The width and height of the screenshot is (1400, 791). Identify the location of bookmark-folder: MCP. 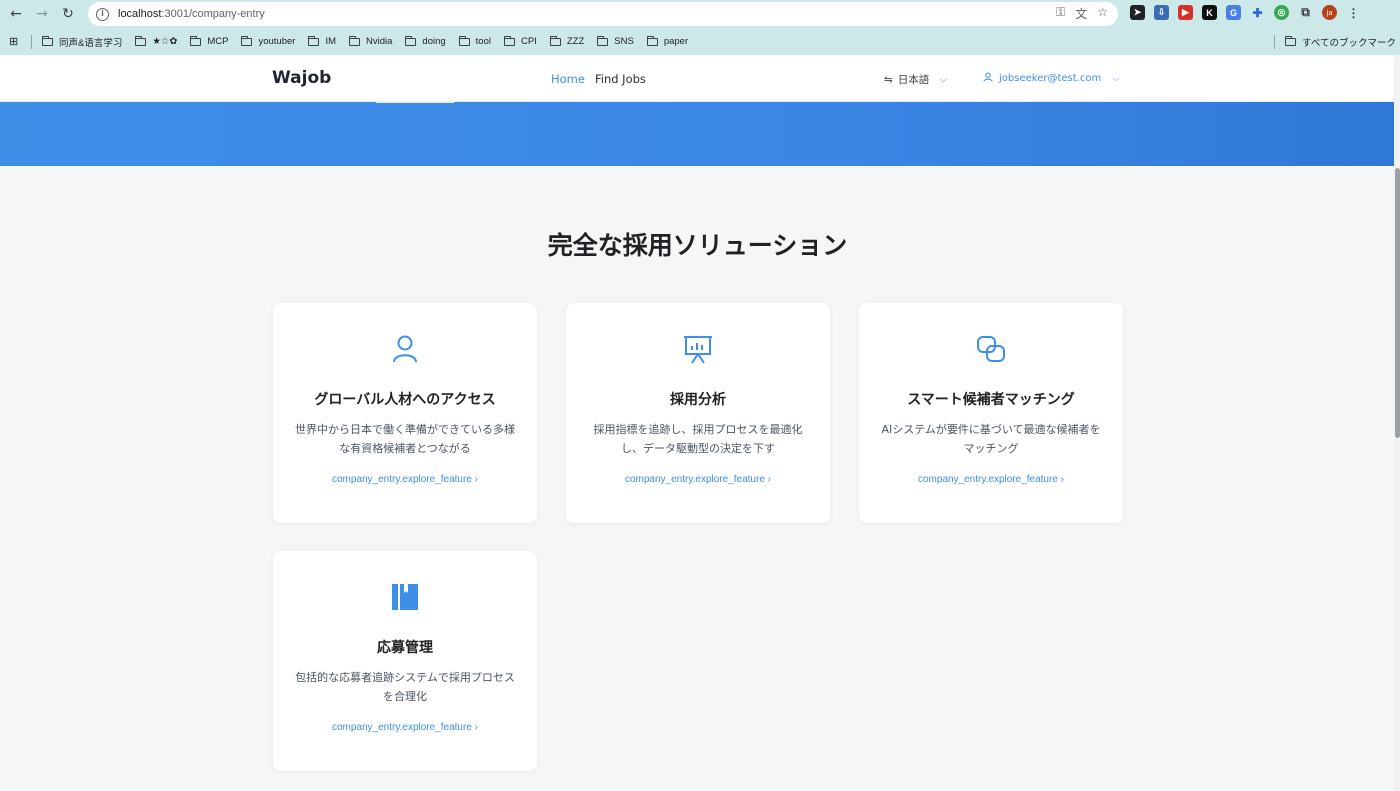
(209, 41).